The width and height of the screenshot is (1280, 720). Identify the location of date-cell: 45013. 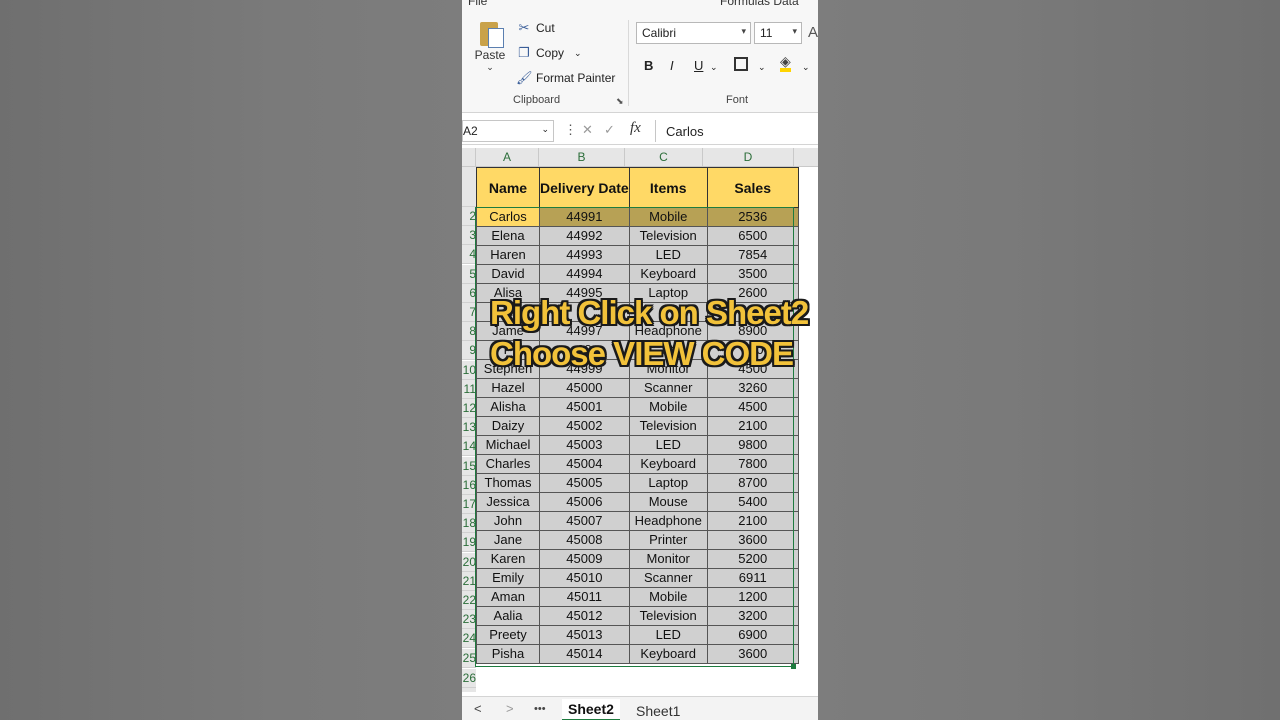
(584, 635).